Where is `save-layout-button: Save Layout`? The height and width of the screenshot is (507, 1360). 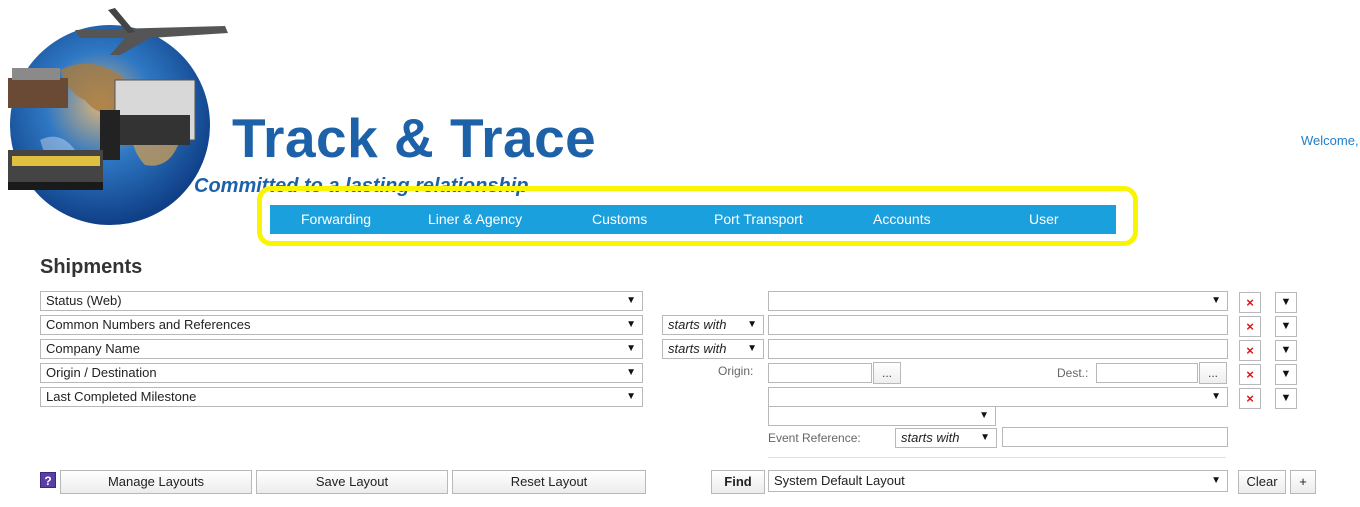
save-layout-button: Save Layout is located at coordinates (352, 482).